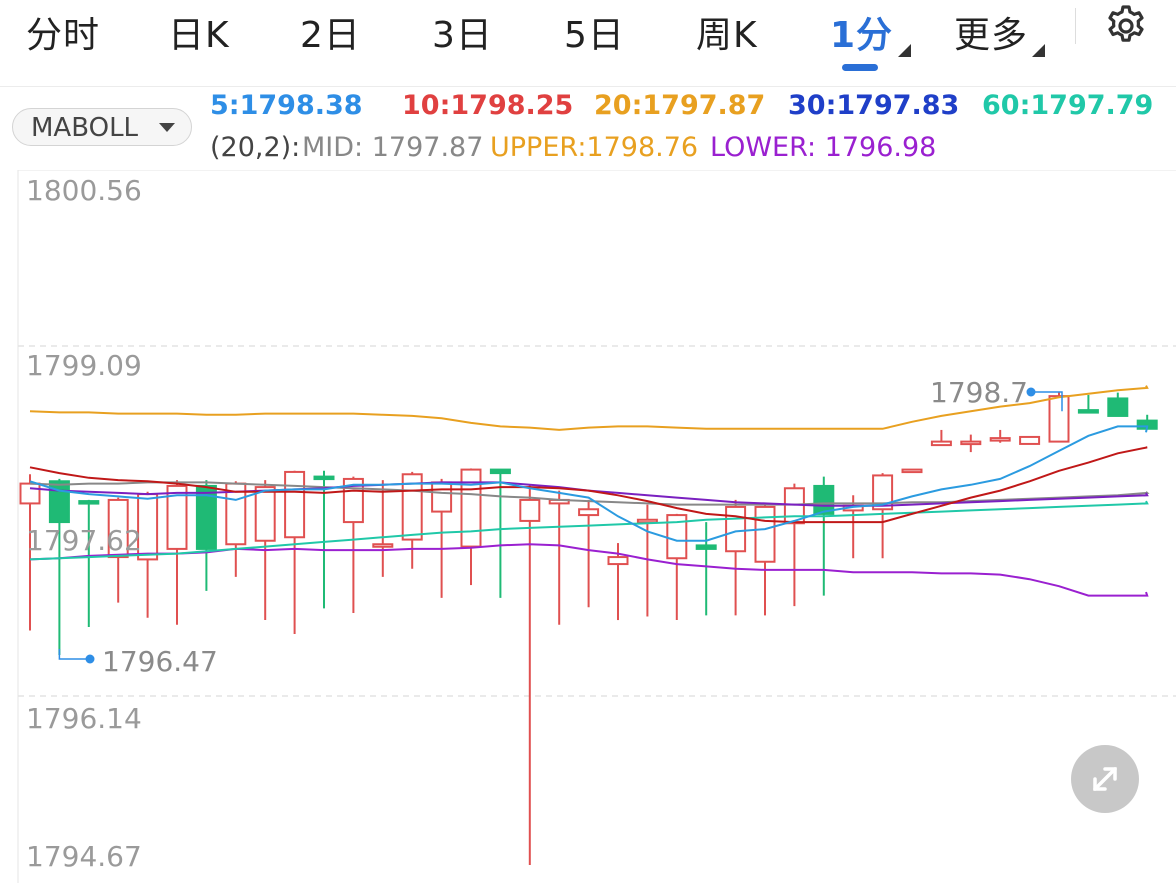 The height and width of the screenshot is (883, 1176). What do you see at coordinates (991, 32) in the screenshot?
I see `tab-more: 更多` at bounding box center [991, 32].